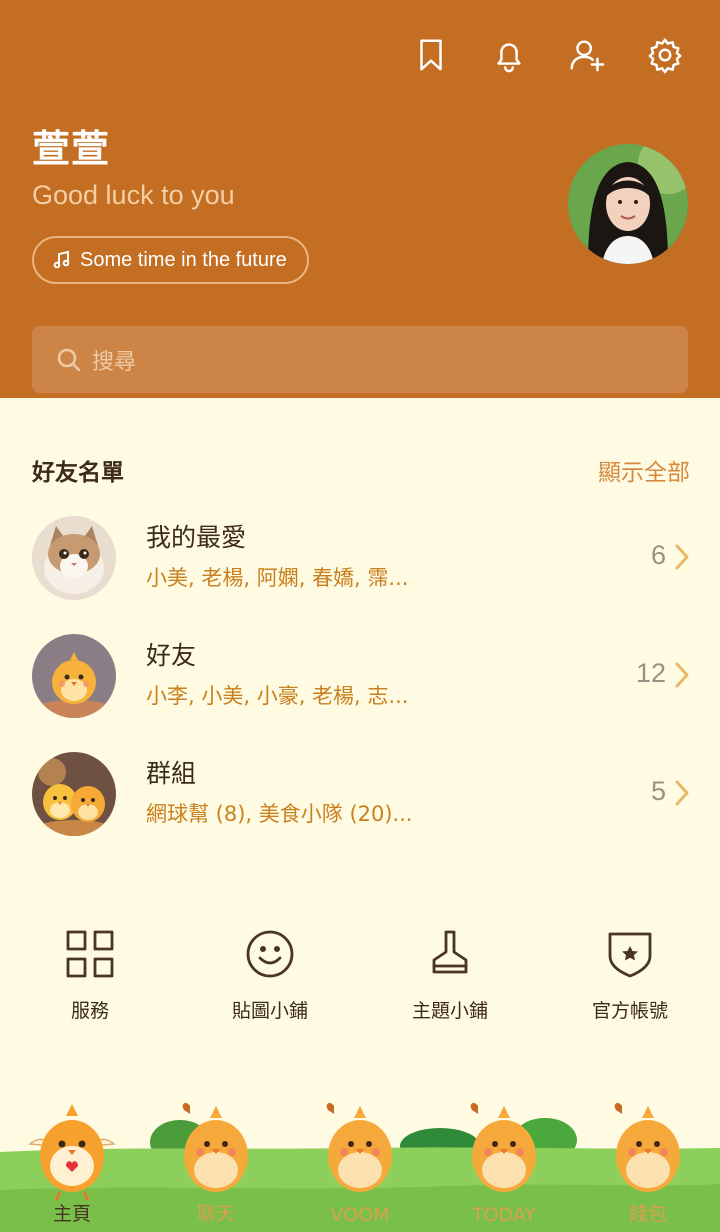 The height and width of the screenshot is (1232, 720). What do you see at coordinates (215, 1214) in the screenshot?
I see `nav-label: 聊天` at bounding box center [215, 1214].